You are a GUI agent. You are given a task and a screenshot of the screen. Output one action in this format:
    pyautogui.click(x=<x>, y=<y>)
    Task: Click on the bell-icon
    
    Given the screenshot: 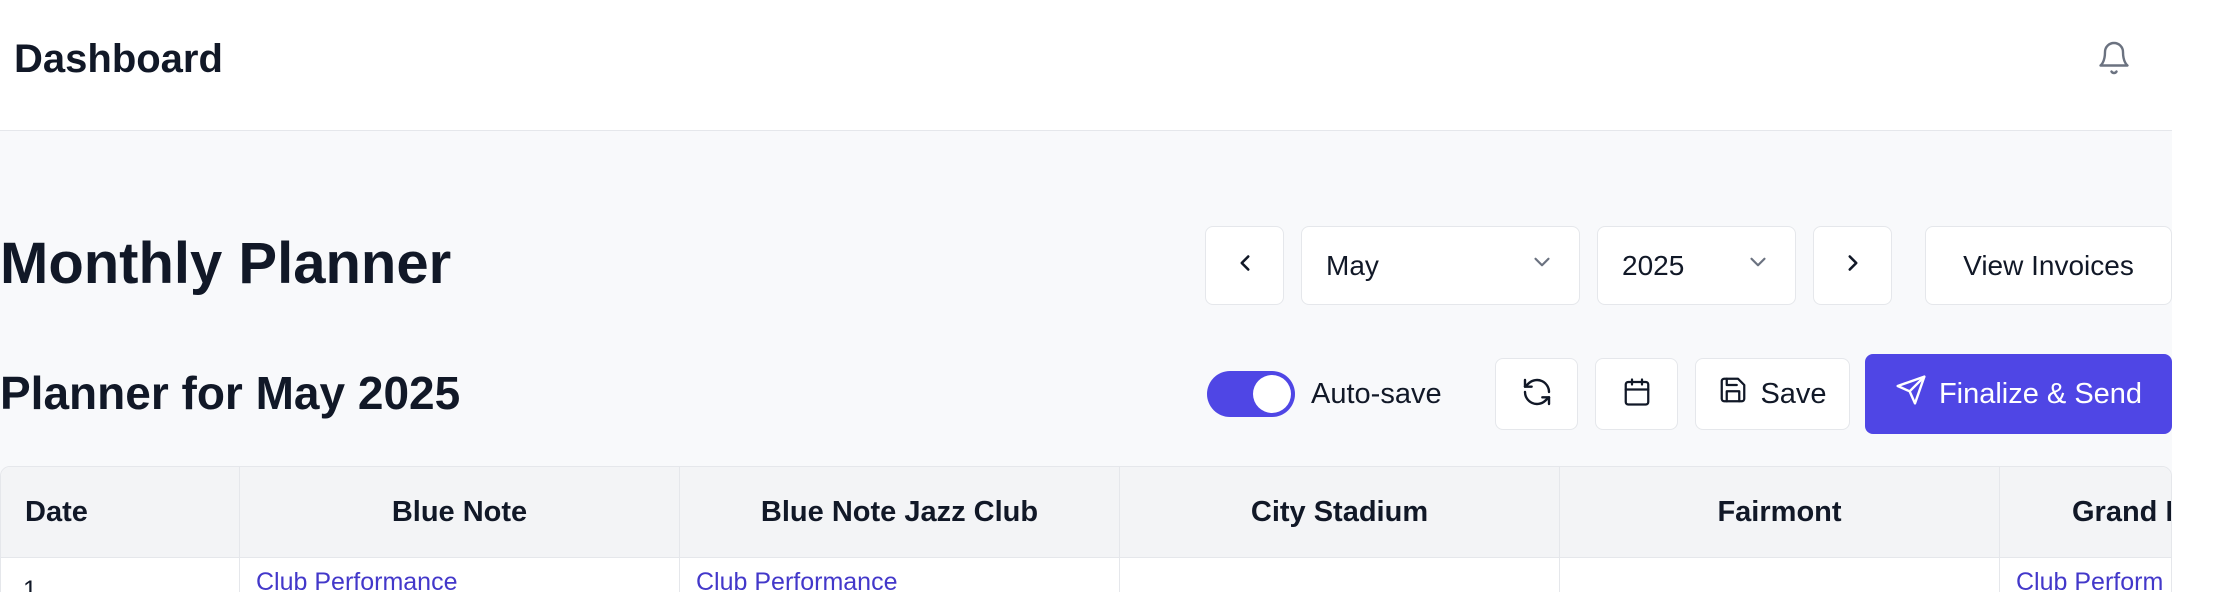 What is the action you would take?
    pyautogui.click(x=2114, y=58)
    